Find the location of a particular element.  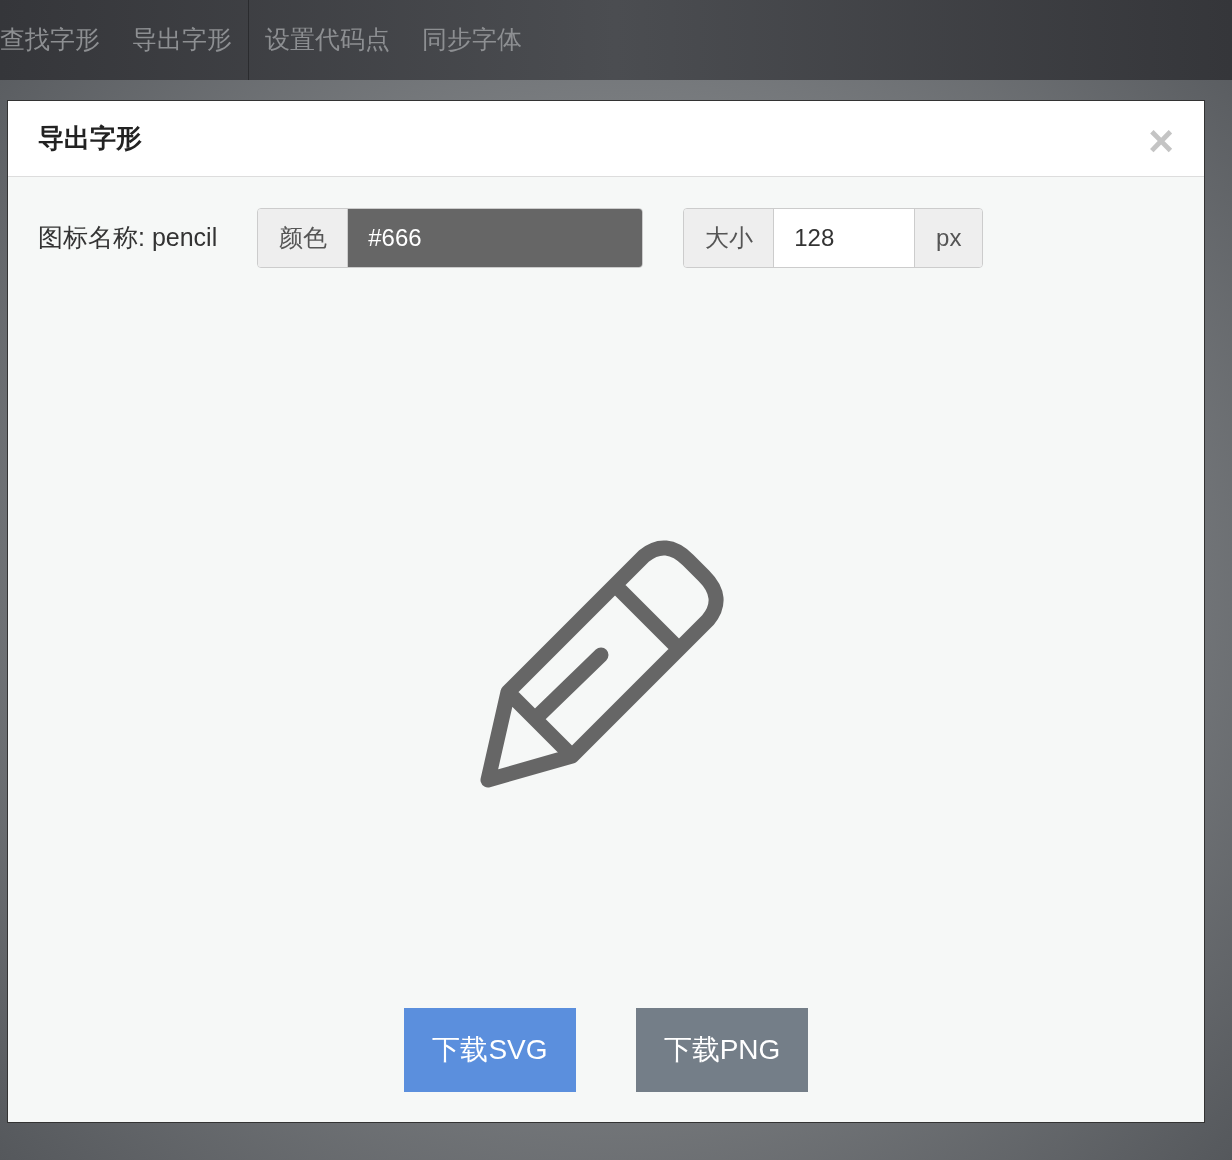

color-label: 颜色 is located at coordinates (303, 238).